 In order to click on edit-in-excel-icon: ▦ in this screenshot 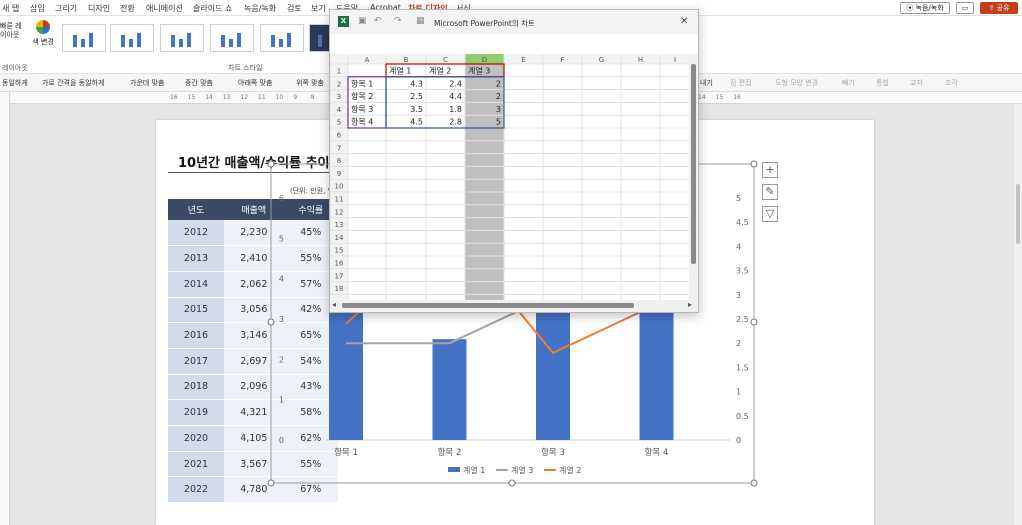, I will do `click(420, 21)`.